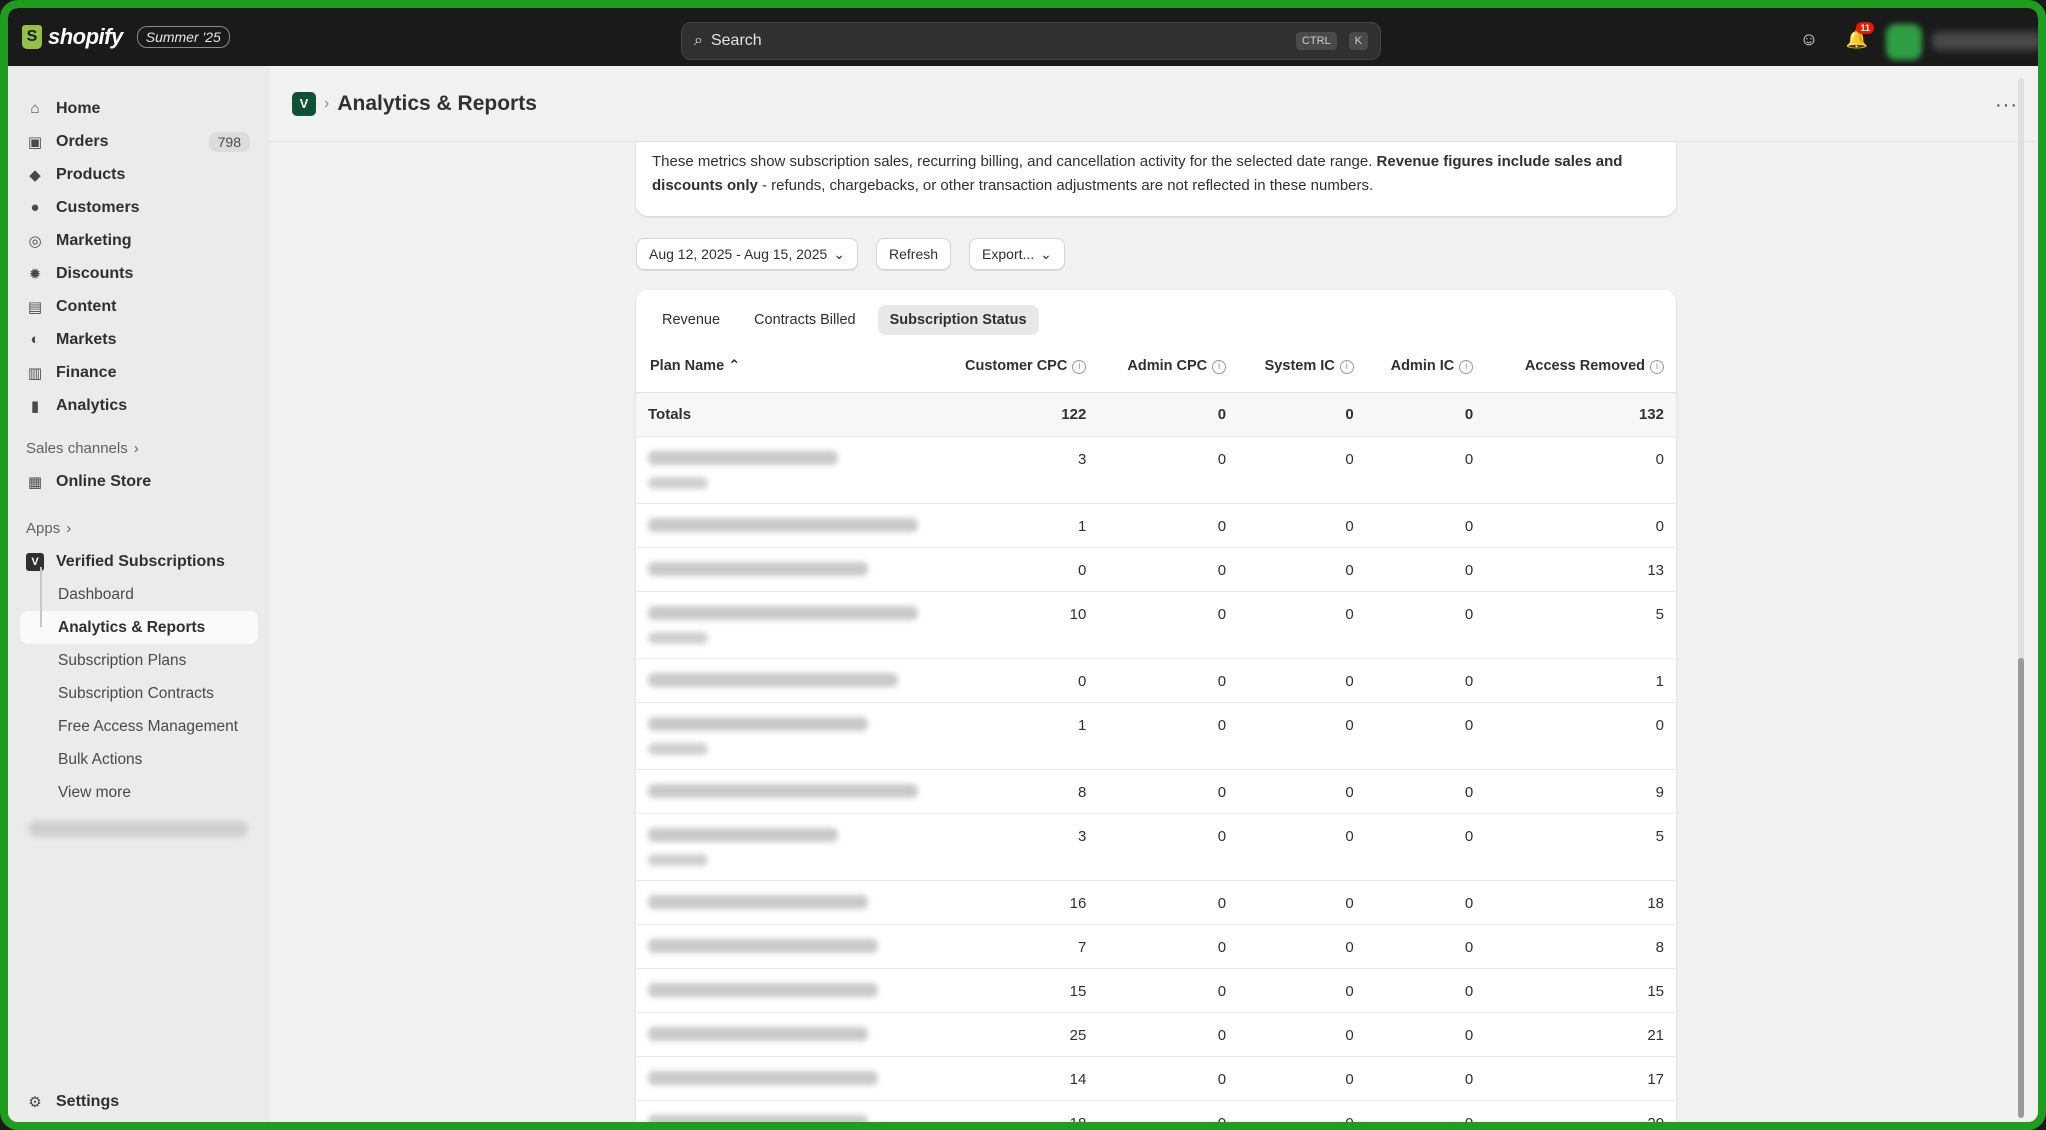  Describe the element at coordinates (139, 1101) in the screenshot. I see `sidebar-item-settings: ⚙ Settings` at that location.